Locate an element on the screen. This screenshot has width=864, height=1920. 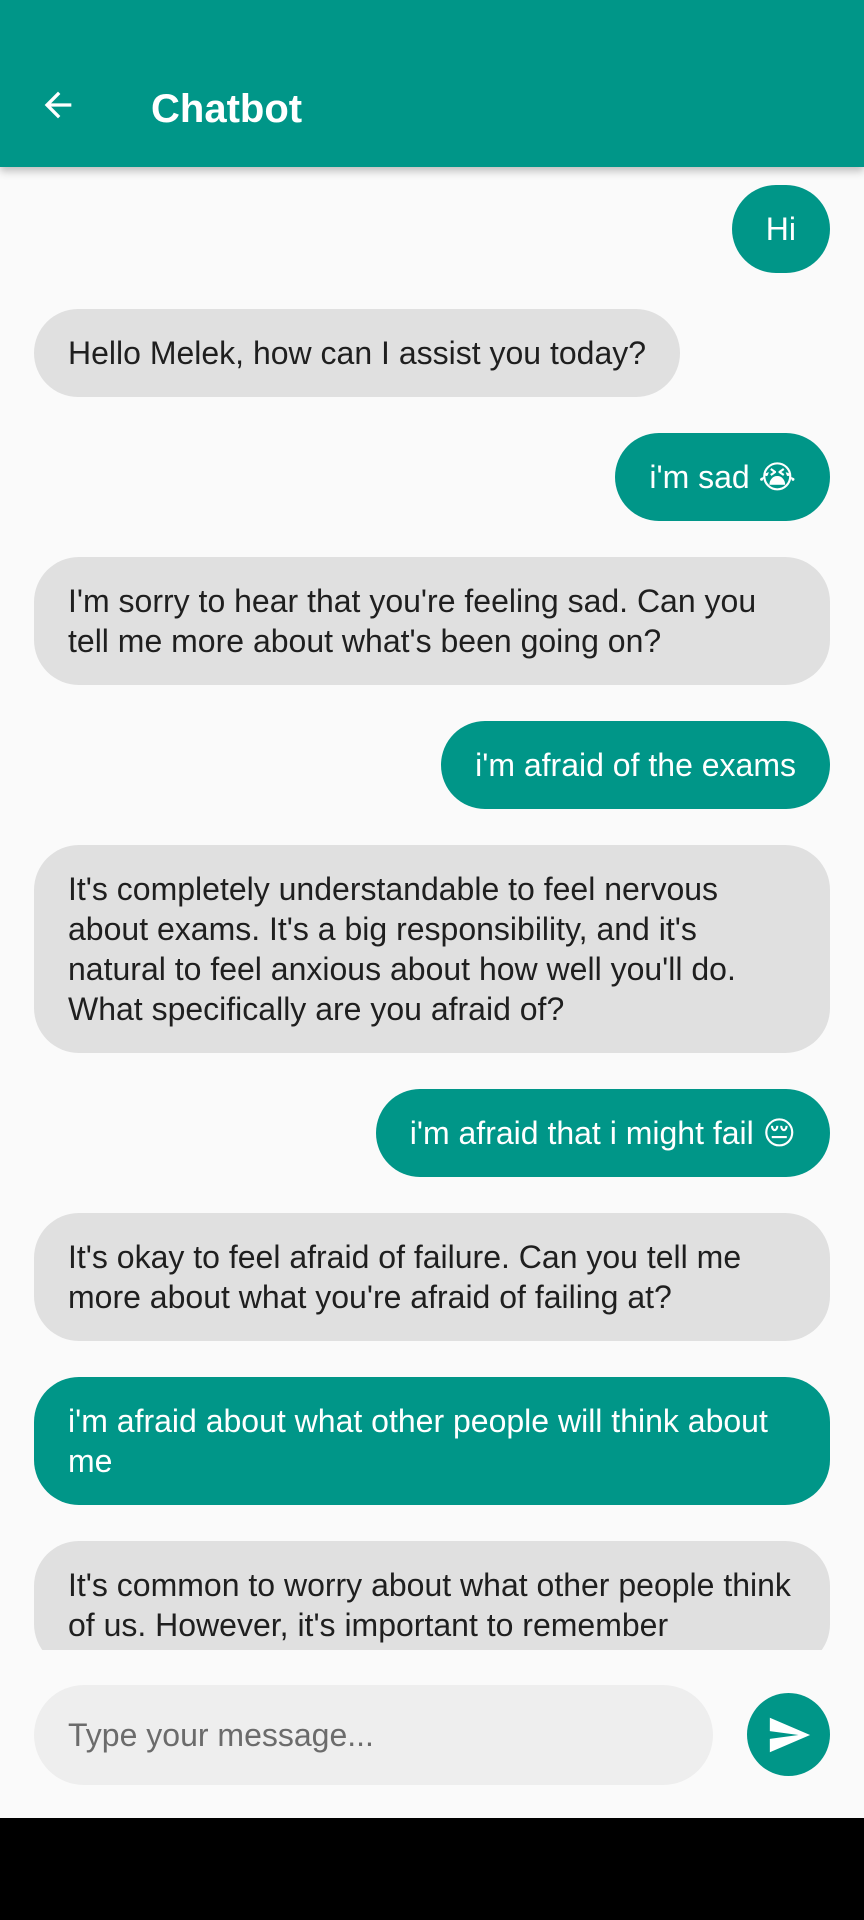
message-composer is located at coordinates (432, 1734).